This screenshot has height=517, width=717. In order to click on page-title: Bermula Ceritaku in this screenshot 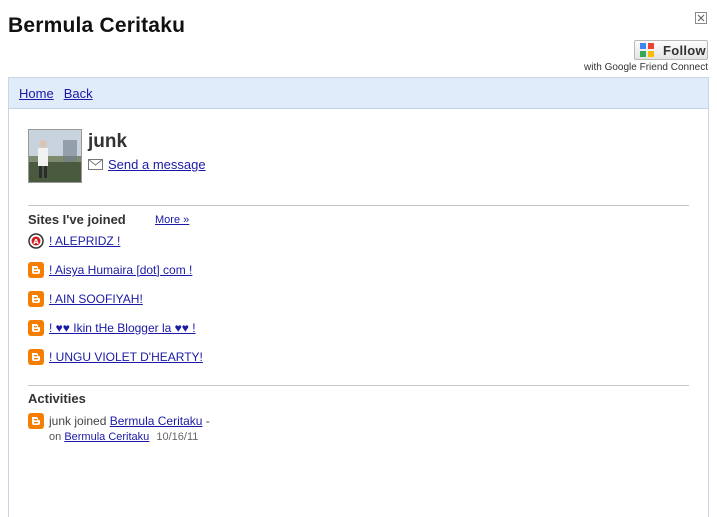, I will do `click(97, 25)`.